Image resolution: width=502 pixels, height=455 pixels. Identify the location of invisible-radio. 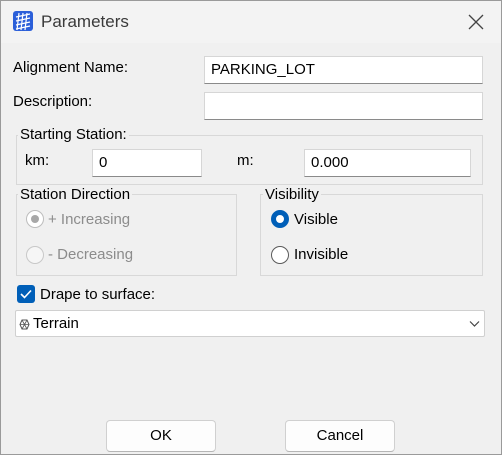
(280, 255).